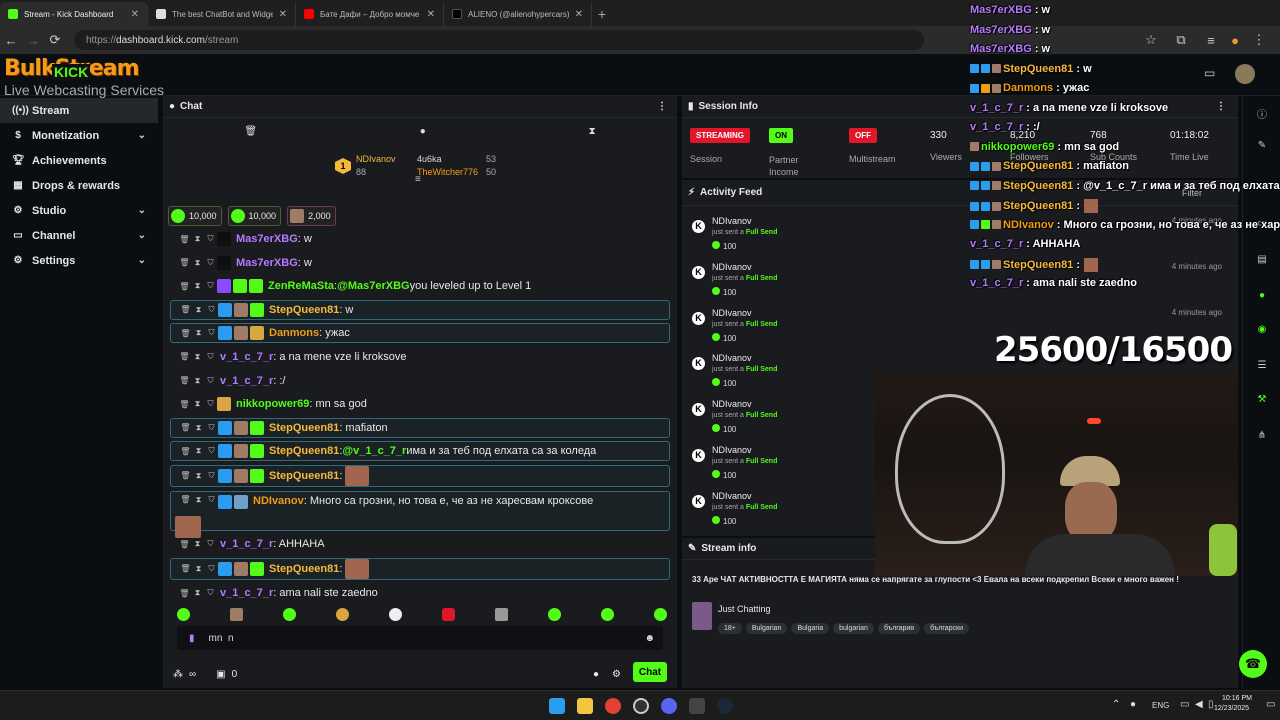  I want to click on cast-icon: ▭, so click(1209, 73).